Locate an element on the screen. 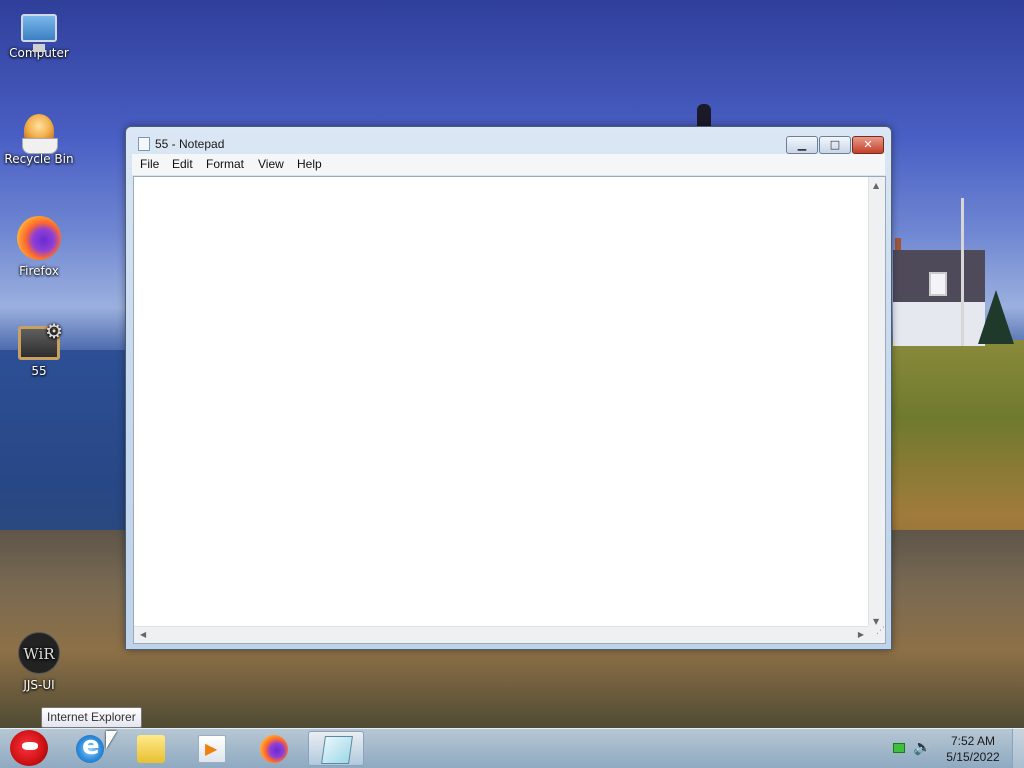 The image size is (1024, 768). desktop-icon-label: Recycle Bin is located at coordinates (39, 159).